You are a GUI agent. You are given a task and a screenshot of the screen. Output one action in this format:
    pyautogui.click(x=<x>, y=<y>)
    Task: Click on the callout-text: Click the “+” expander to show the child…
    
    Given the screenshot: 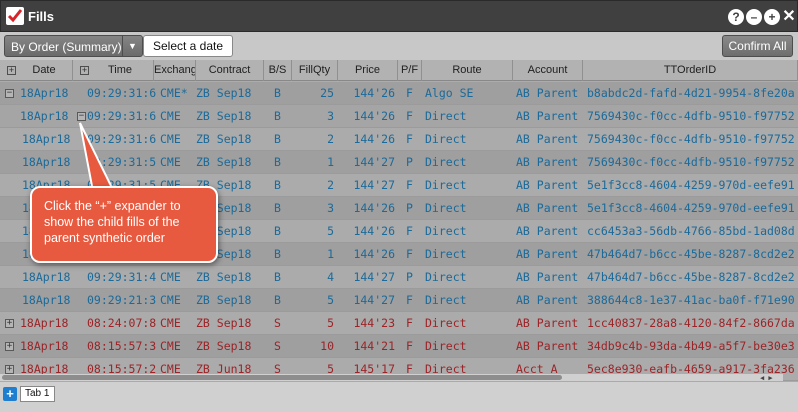 What is the action you would take?
    pyautogui.click(x=112, y=222)
    